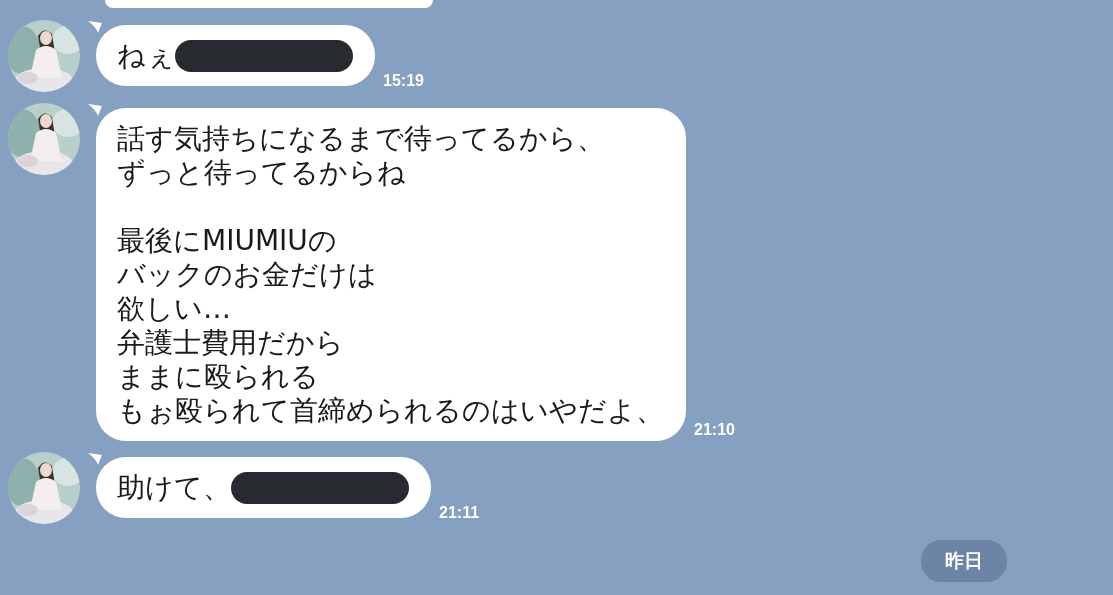 This screenshot has width=1113, height=595. What do you see at coordinates (403, 81) in the screenshot?
I see `message-time: 15:19` at bounding box center [403, 81].